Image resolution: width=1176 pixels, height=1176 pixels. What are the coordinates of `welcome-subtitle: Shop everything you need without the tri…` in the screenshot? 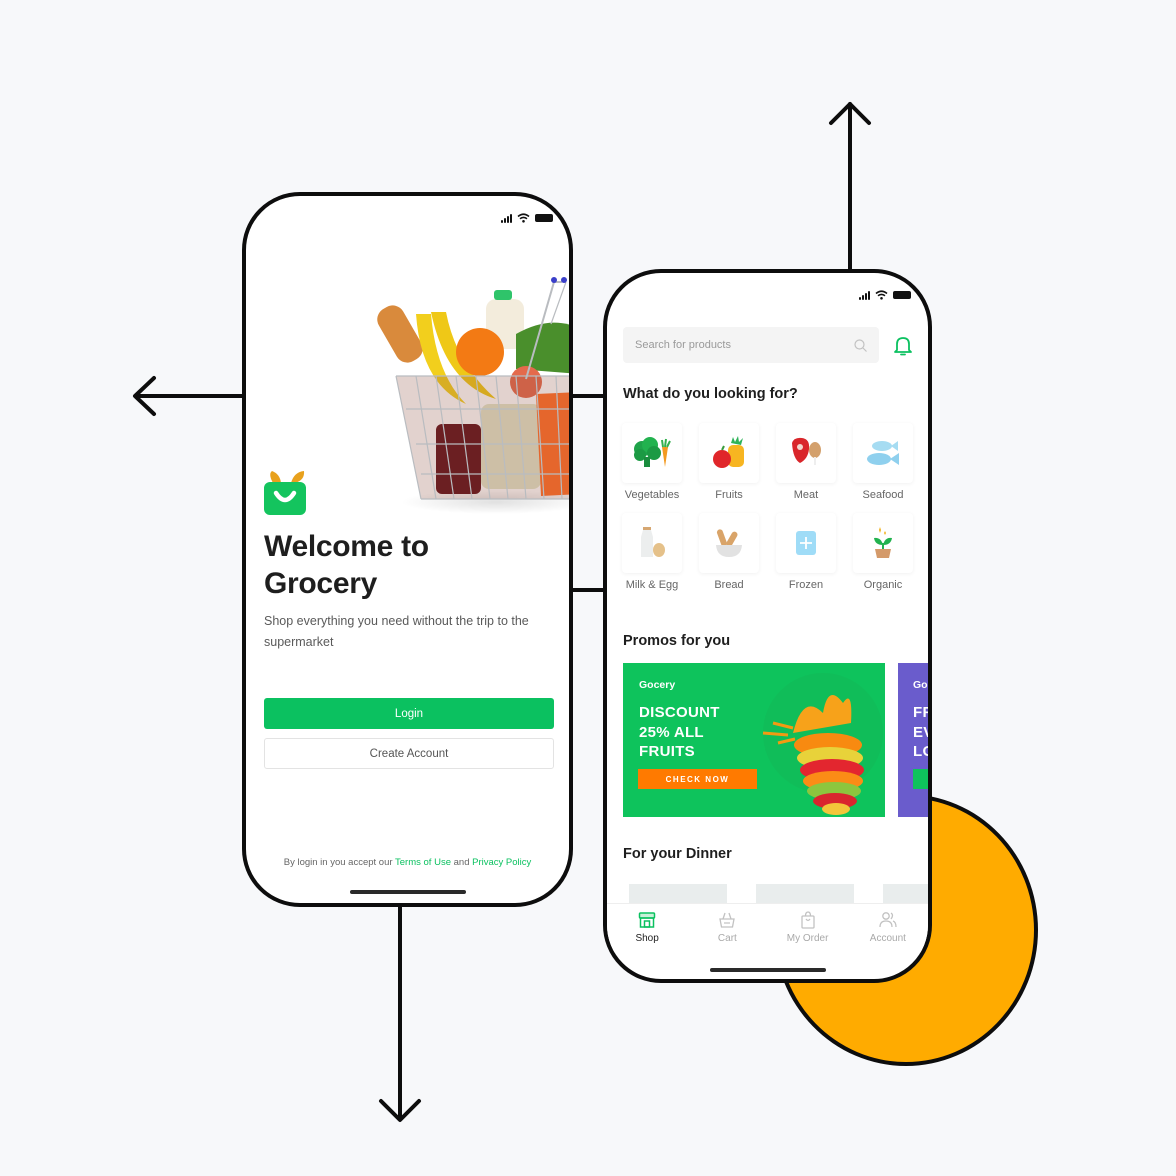 It's located at (396, 631).